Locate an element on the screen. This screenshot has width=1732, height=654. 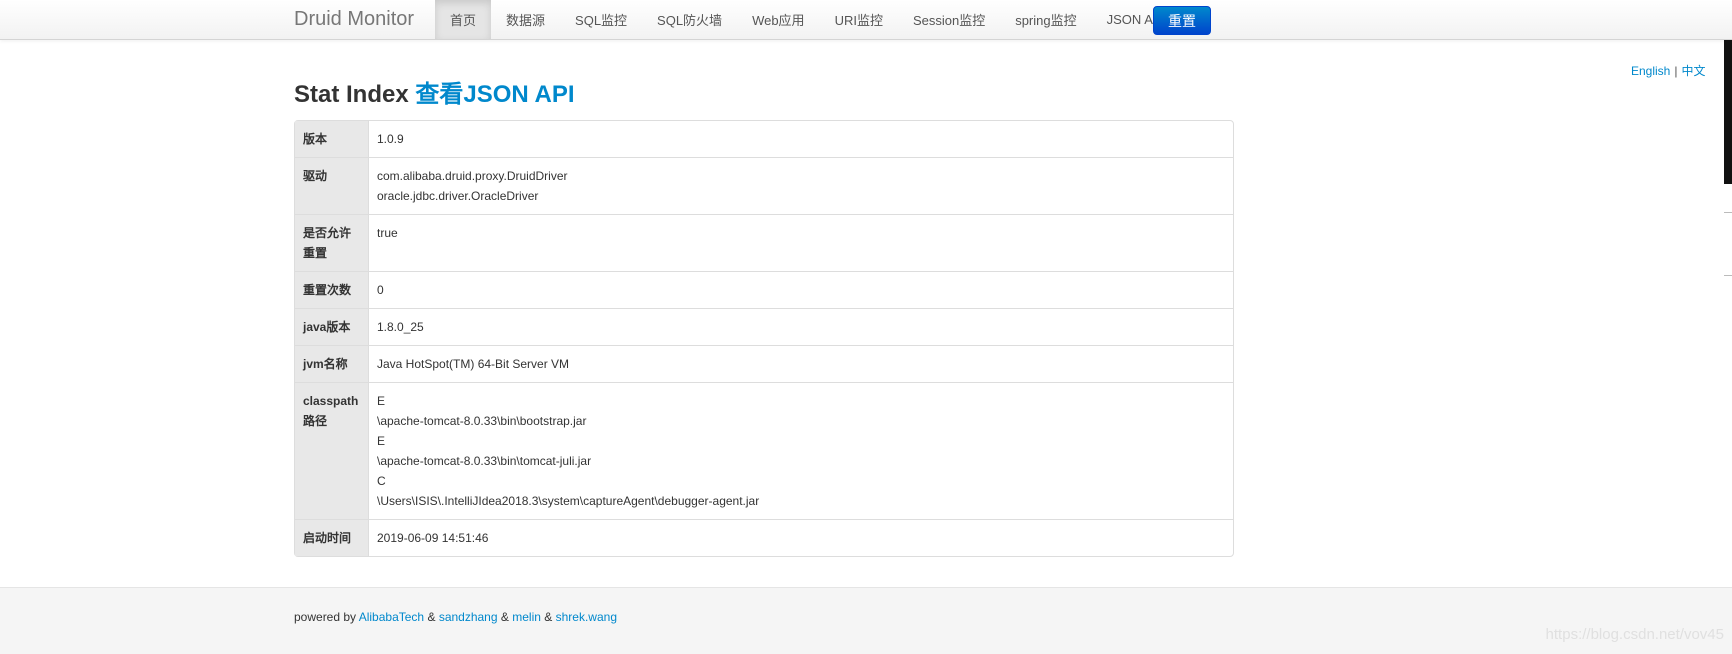
table-row: java版本 1.8.0_25 is located at coordinates (764, 326).